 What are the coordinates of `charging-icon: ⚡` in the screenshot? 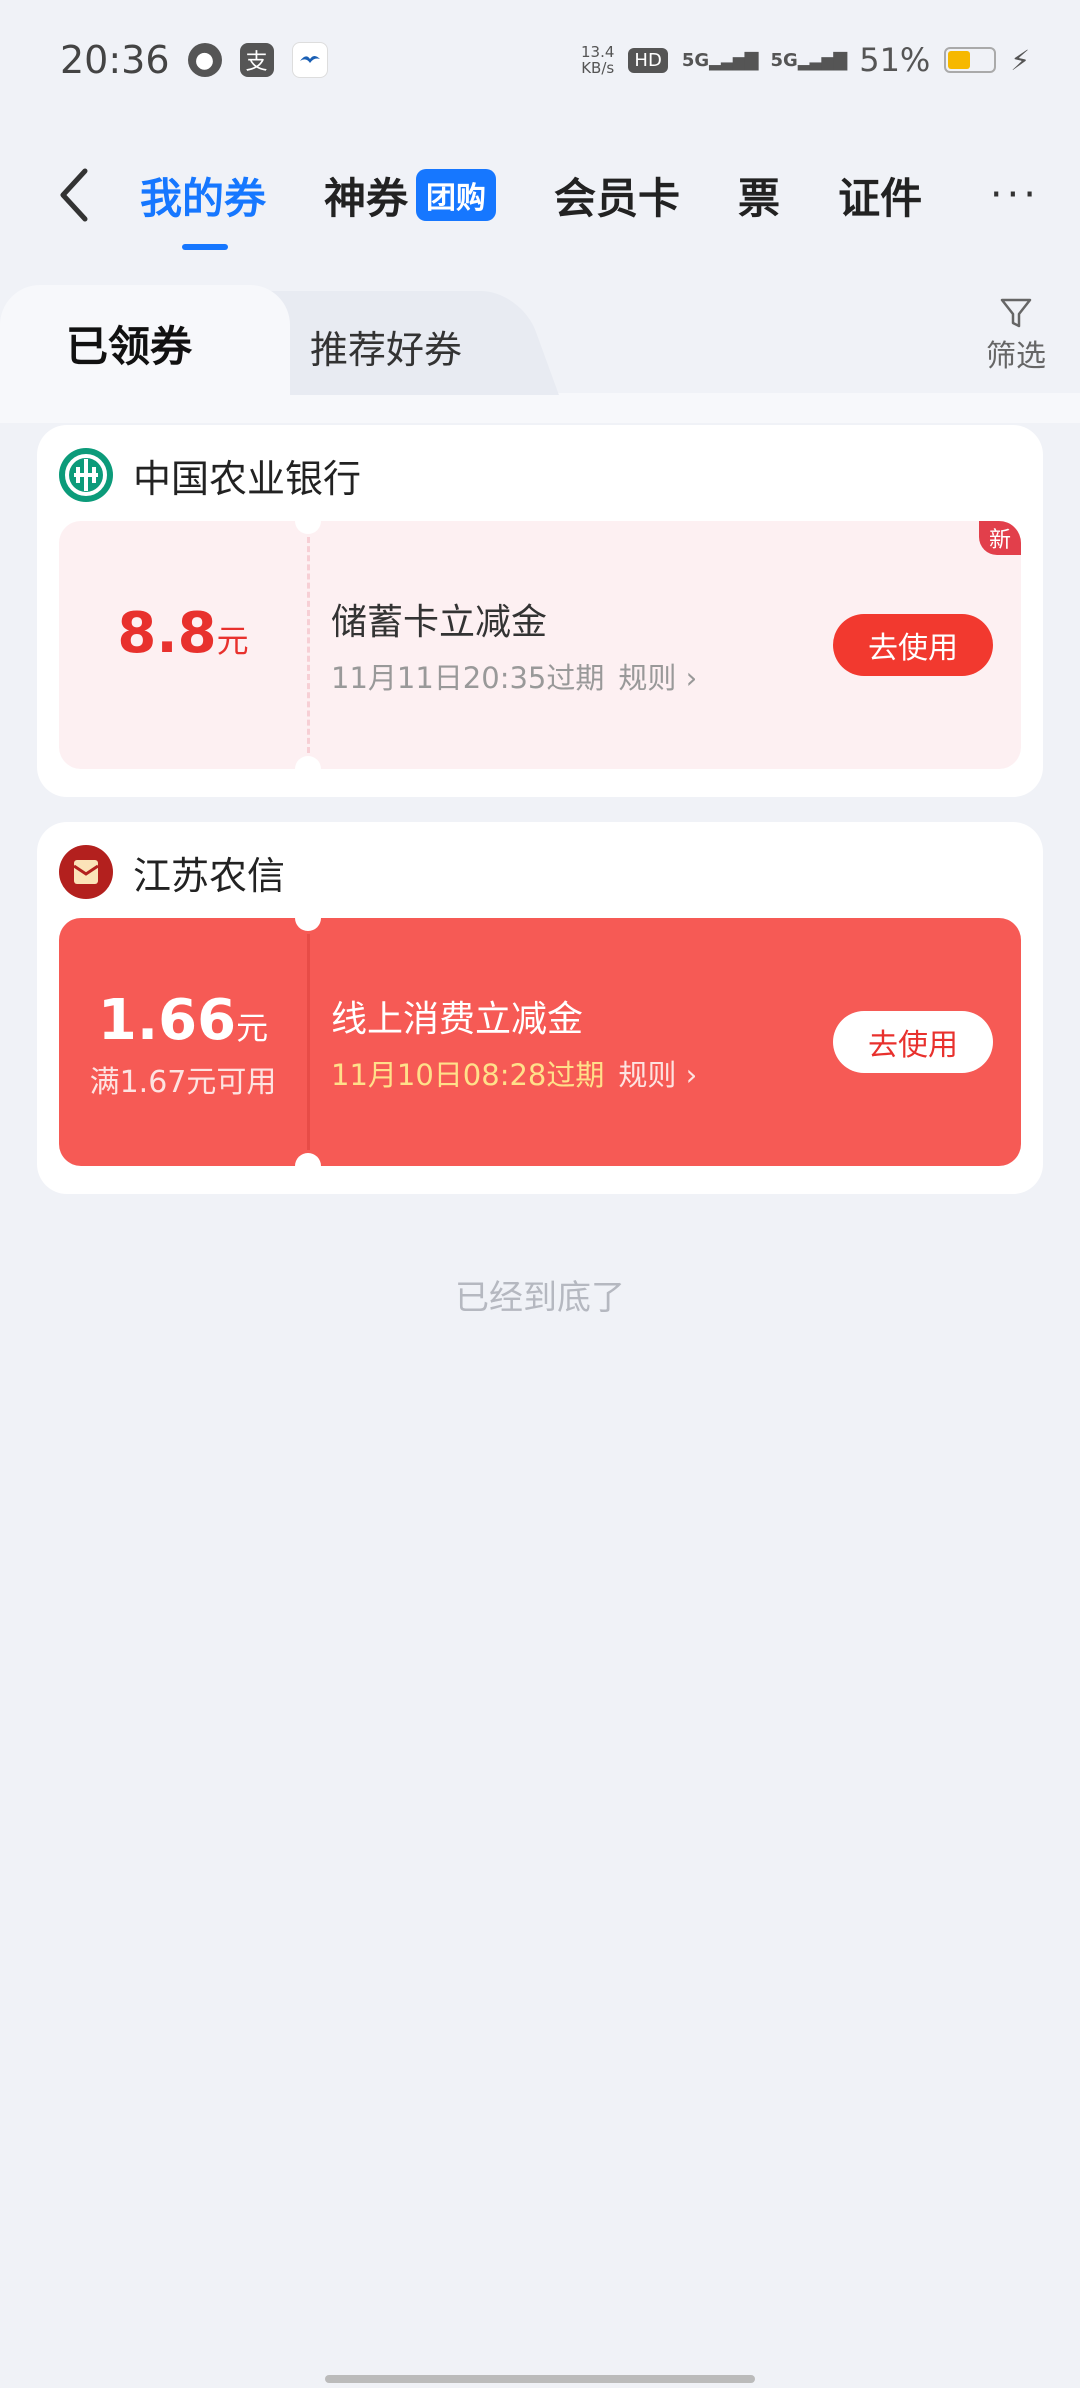 It's located at (1020, 60).